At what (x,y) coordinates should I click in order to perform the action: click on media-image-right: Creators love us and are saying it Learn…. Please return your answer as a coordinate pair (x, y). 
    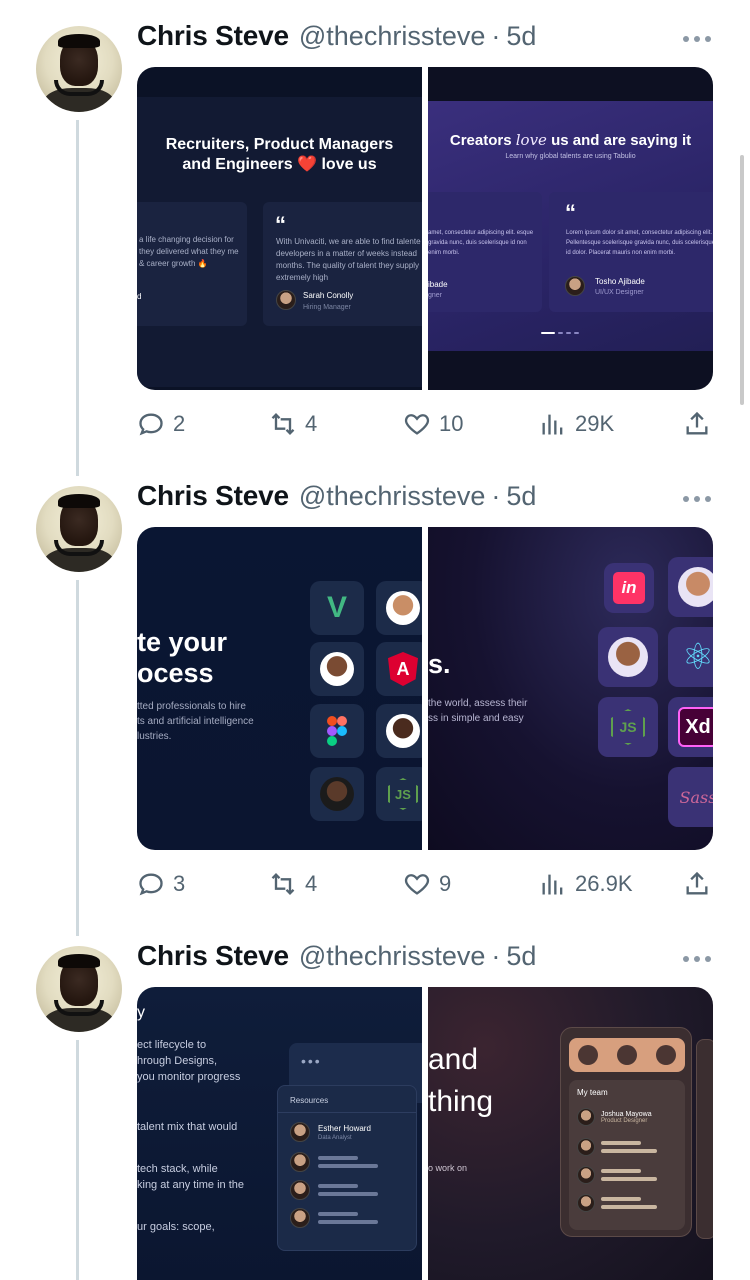
    Looking at the image, I should click on (570, 228).